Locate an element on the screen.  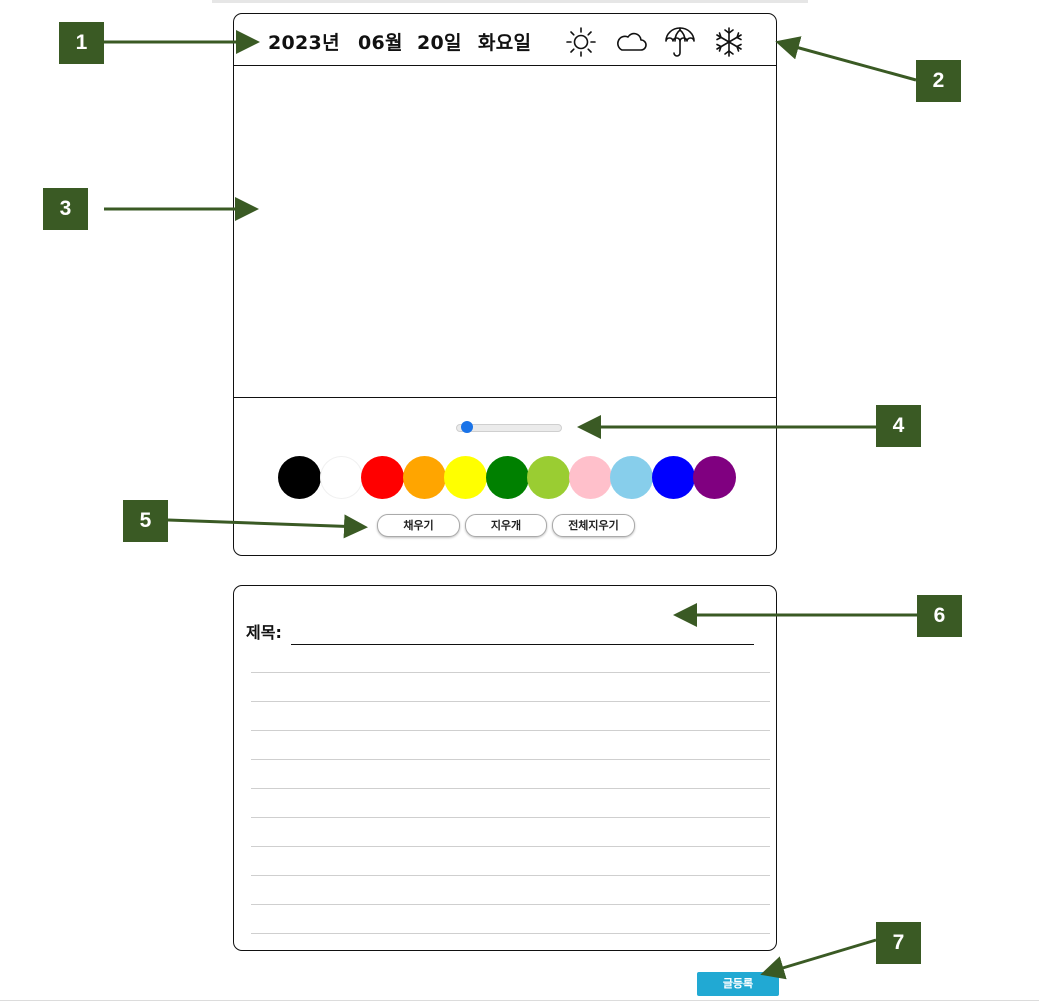
title-label: 제목: is located at coordinates (264, 632).